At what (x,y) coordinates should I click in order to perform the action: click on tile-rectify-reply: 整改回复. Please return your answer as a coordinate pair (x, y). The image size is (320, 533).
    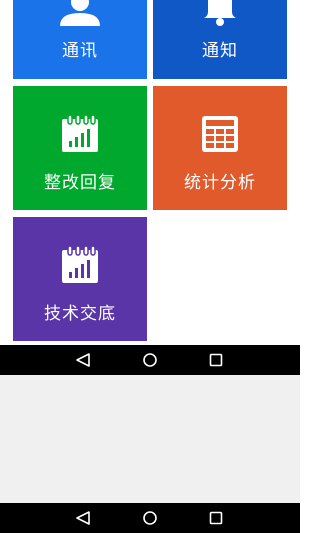
    Looking at the image, I should click on (80, 148).